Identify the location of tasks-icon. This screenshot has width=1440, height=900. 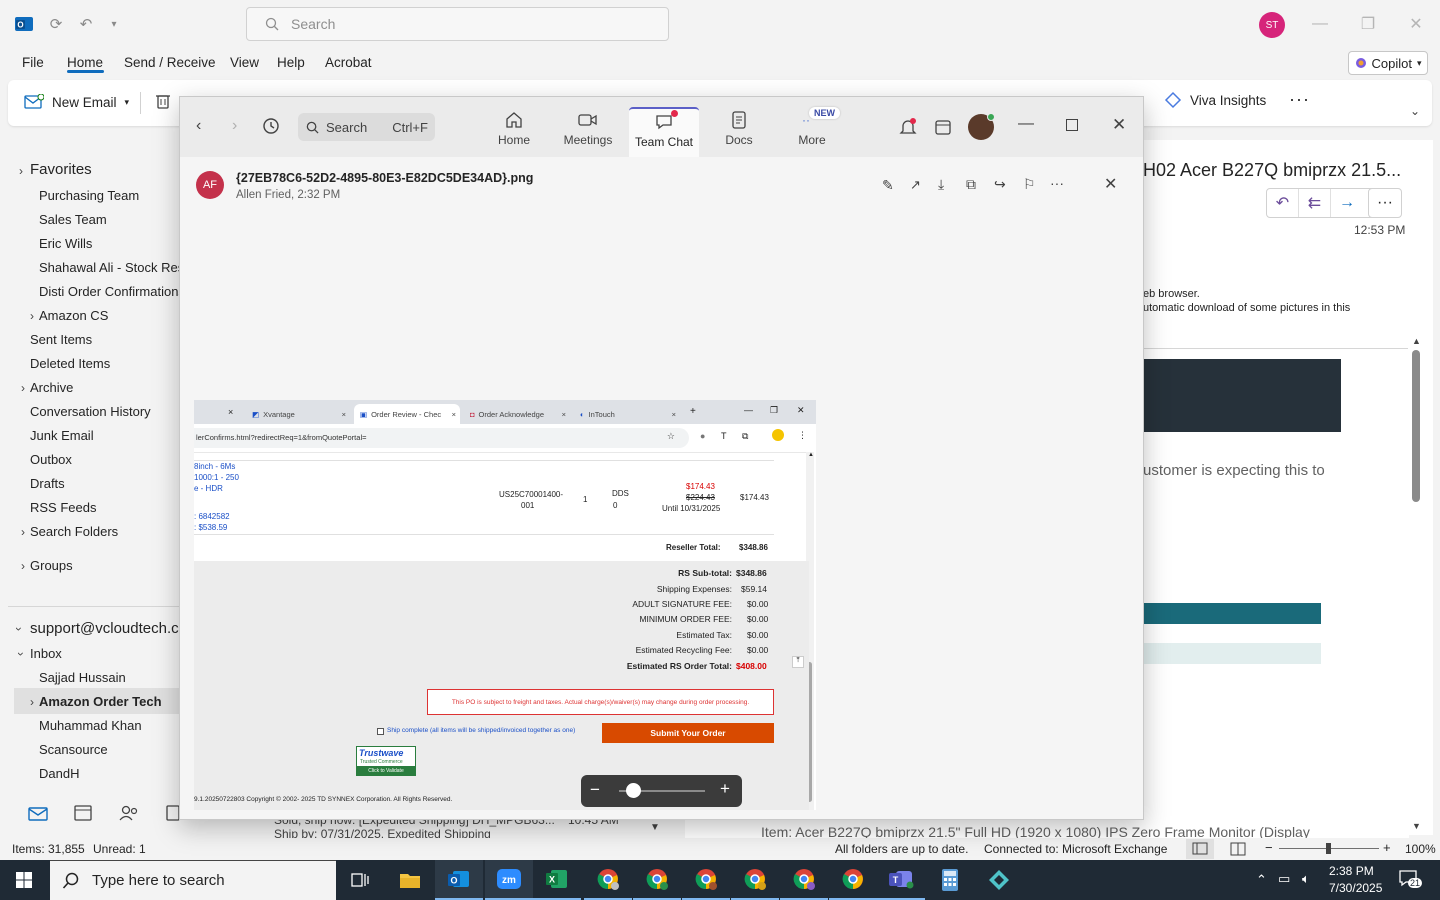
(173, 813).